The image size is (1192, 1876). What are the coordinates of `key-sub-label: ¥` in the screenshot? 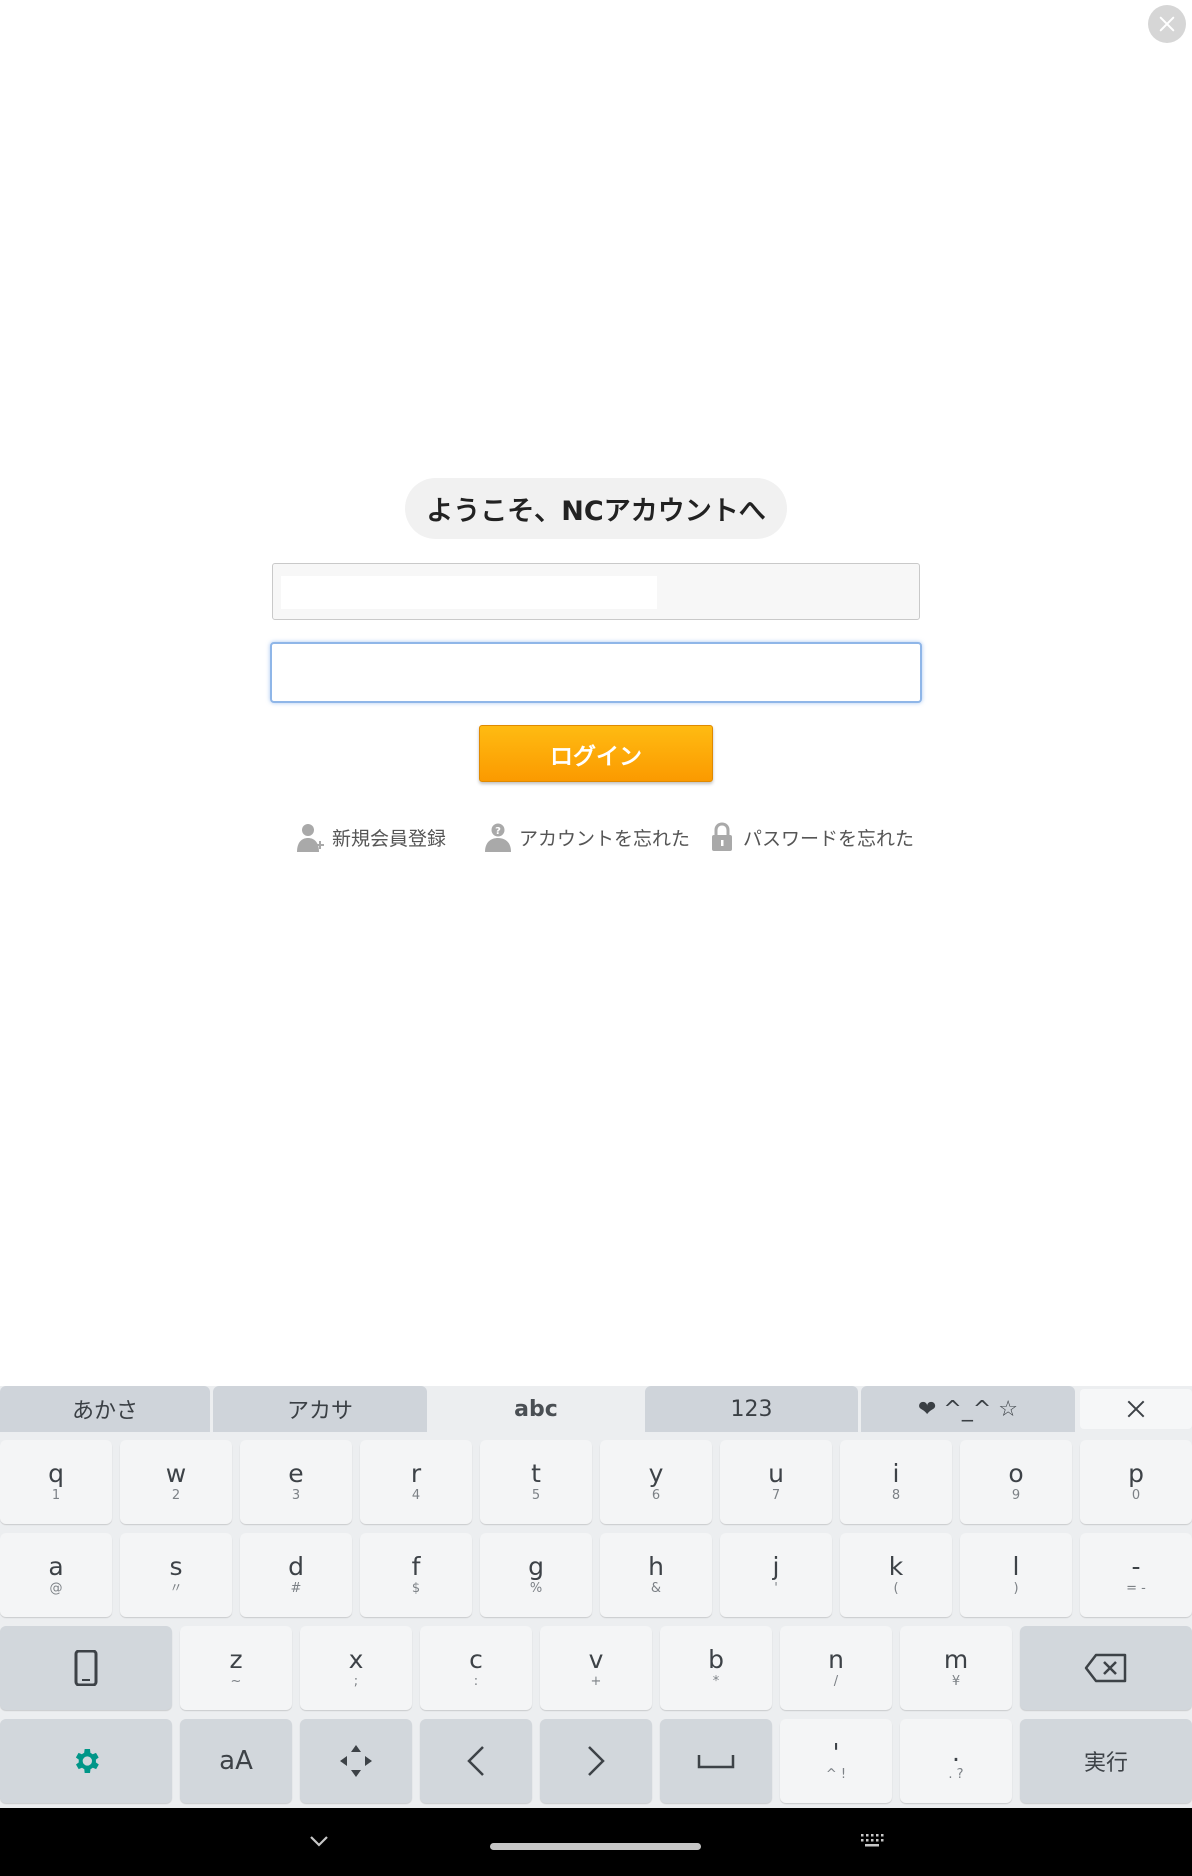 It's located at (956, 1681).